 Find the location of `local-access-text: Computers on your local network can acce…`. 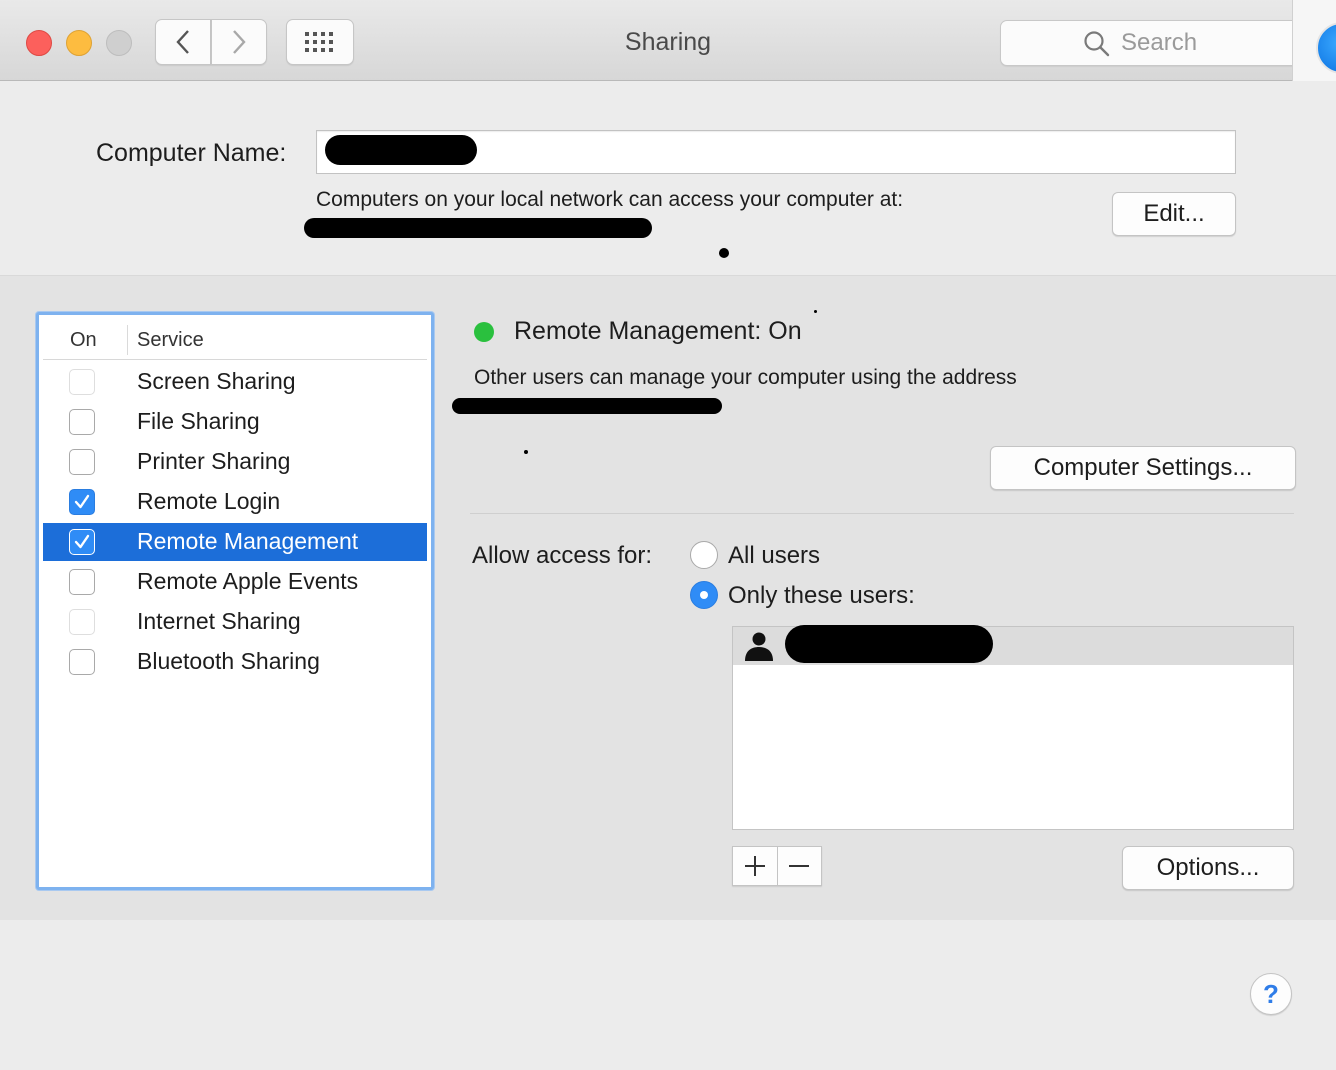

local-access-text: Computers on your local network can acce… is located at coordinates (610, 199).